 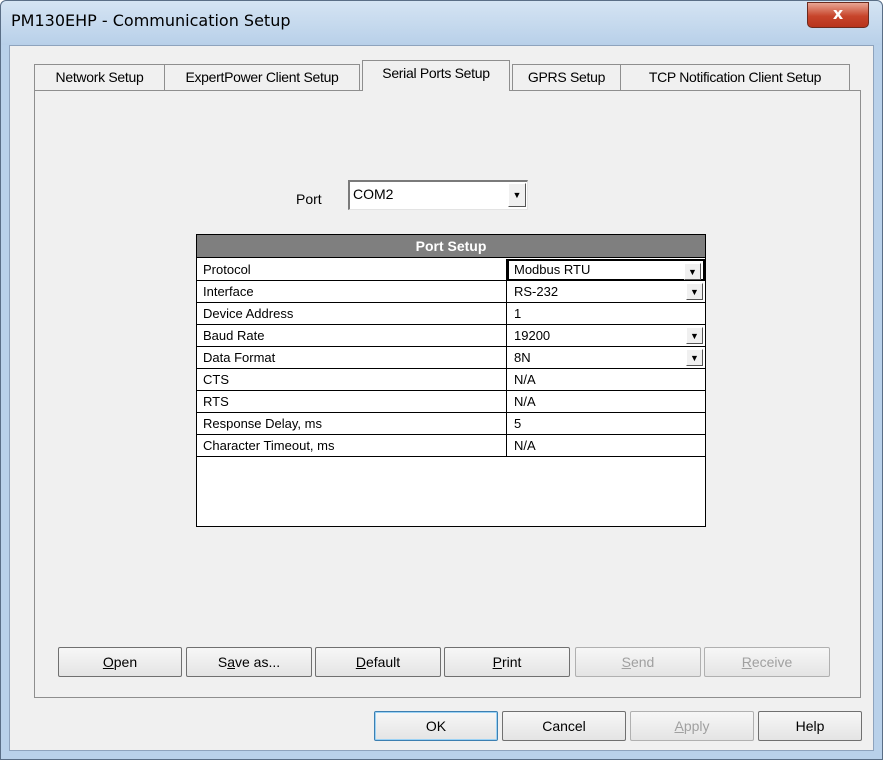 What do you see at coordinates (532, 335) in the screenshot?
I see `row-value: 19200` at bounding box center [532, 335].